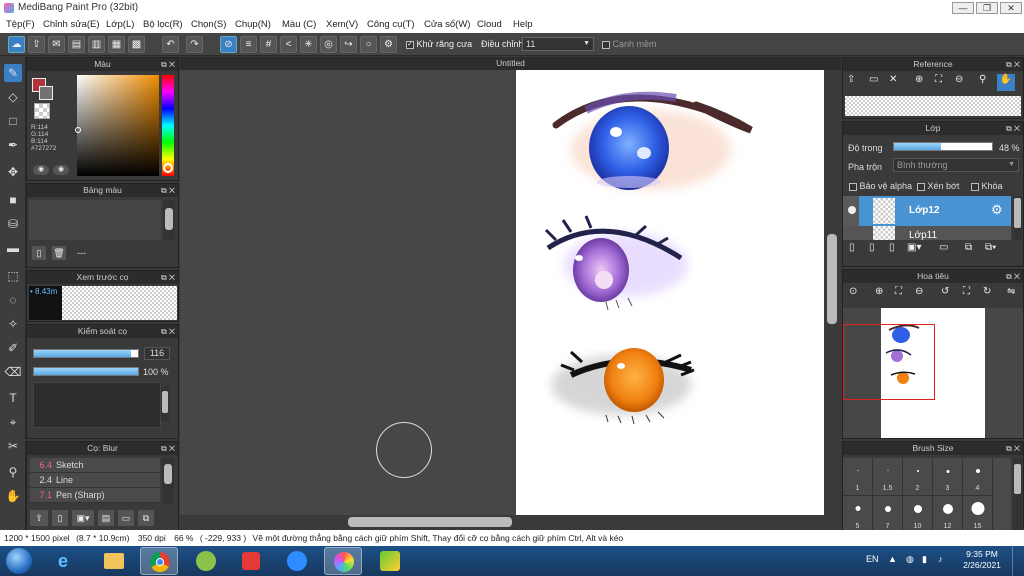 Image resolution: width=1024 pixels, height=576 pixels. Describe the element at coordinates (858, 477) in the screenshot. I see `brush-size-1: 1` at that location.